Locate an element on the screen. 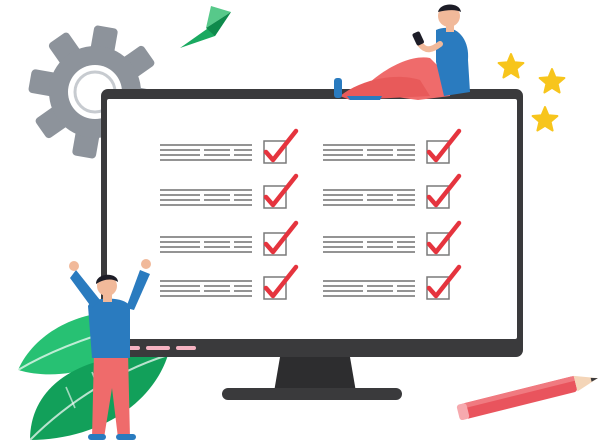  paper-plane-icon is located at coordinates (205, 27).